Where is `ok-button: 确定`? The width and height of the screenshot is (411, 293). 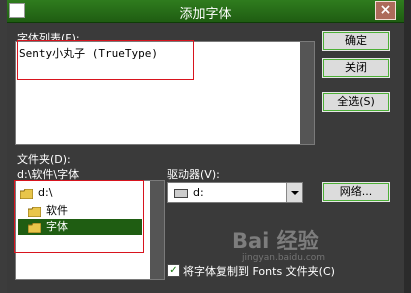
ok-button: 确定 is located at coordinates (356, 41).